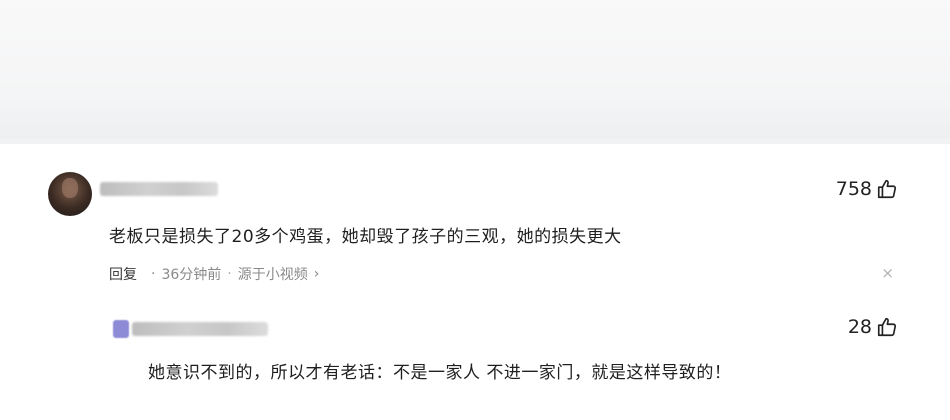  What do you see at coordinates (475, 141) in the screenshot?
I see `section-divider` at bounding box center [475, 141].